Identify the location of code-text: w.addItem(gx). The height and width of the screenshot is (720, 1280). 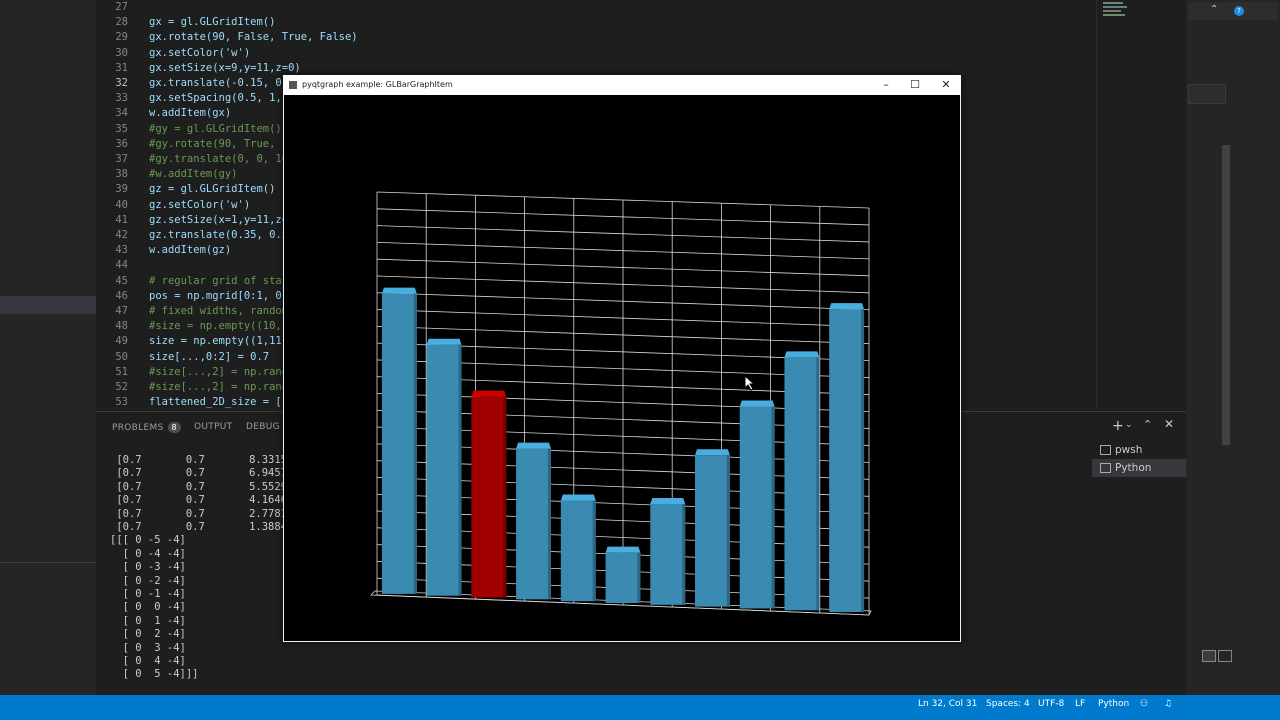
(190, 113).